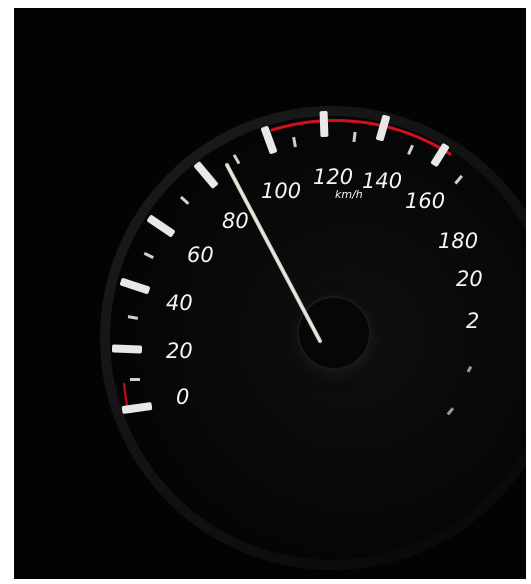 Image resolution: width=531 pixels, height=584 pixels. I want to click on needle-hub, so click(334, 333).